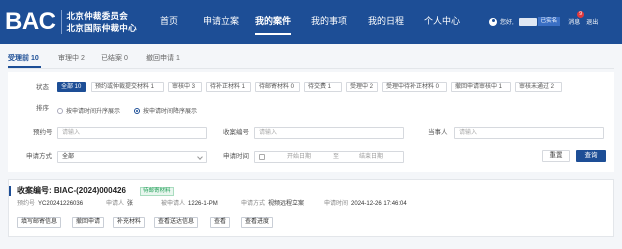 This screenshot has height=249, width=622. What do you see at coordinates (42, 108) in the screenshot?
I see `sort-label: 排序` at bounding box center [42, 108].